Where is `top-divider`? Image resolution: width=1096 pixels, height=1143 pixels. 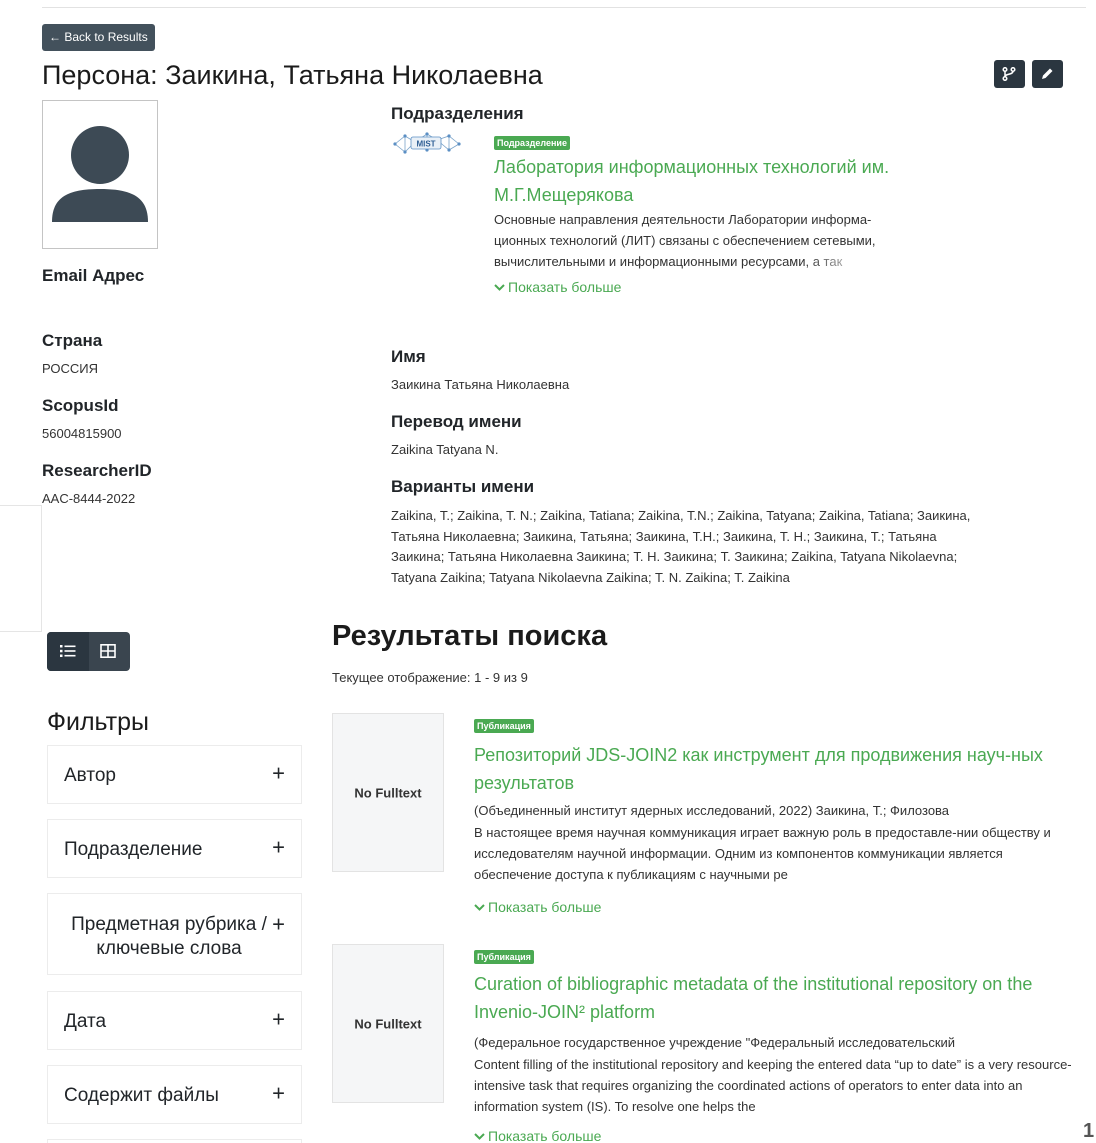
top-divider is located at coordinates (564, 7).